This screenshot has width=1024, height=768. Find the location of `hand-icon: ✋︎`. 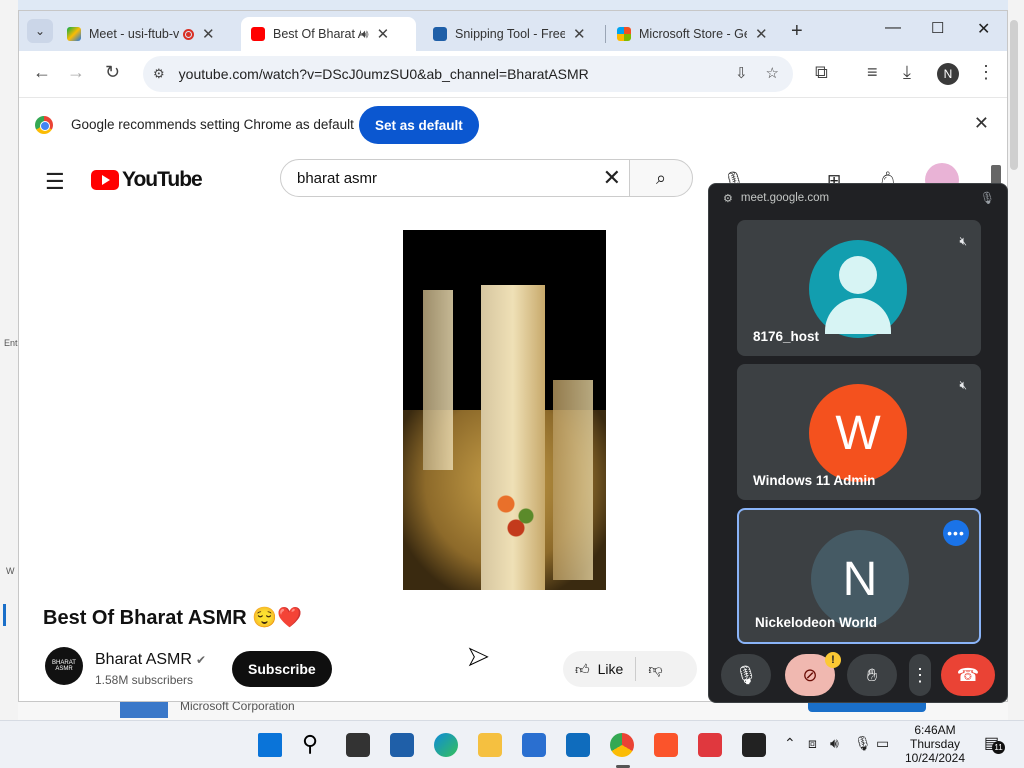

hand-icon: ✋︎ is located at coordinates (872, 674).